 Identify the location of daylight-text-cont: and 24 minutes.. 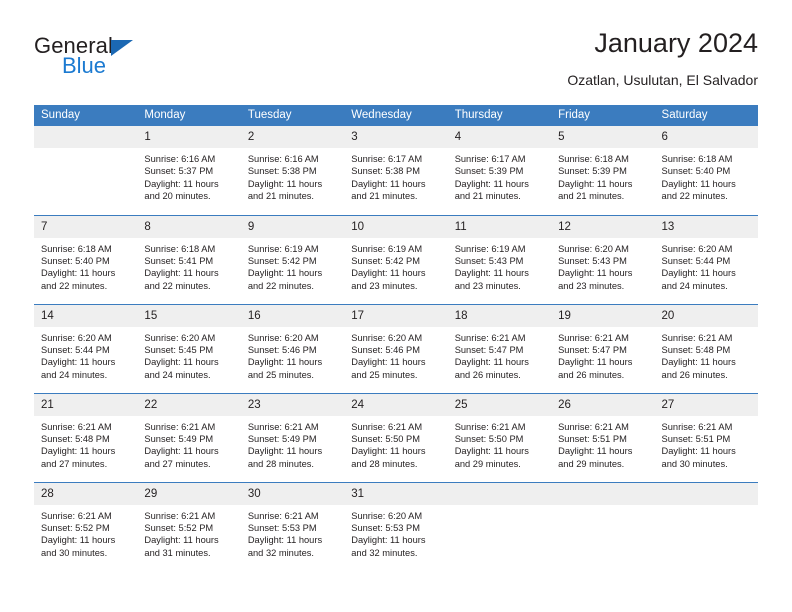
(177, 374).